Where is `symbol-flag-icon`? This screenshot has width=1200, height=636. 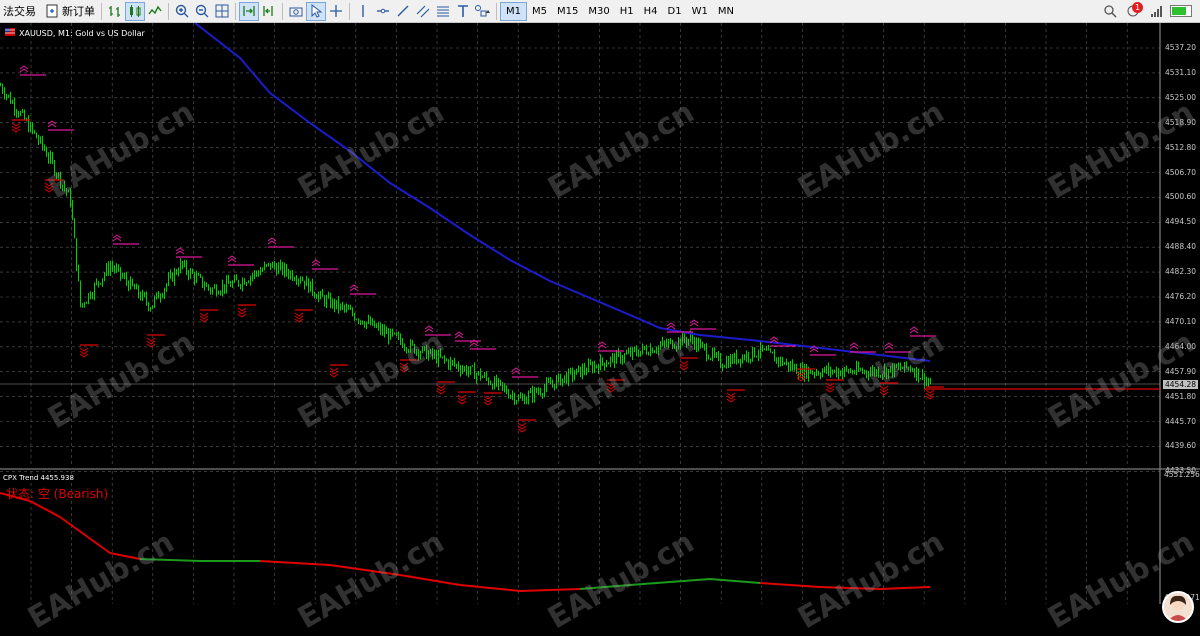 symbol-flag-icon is located at coordinates (10, 33).